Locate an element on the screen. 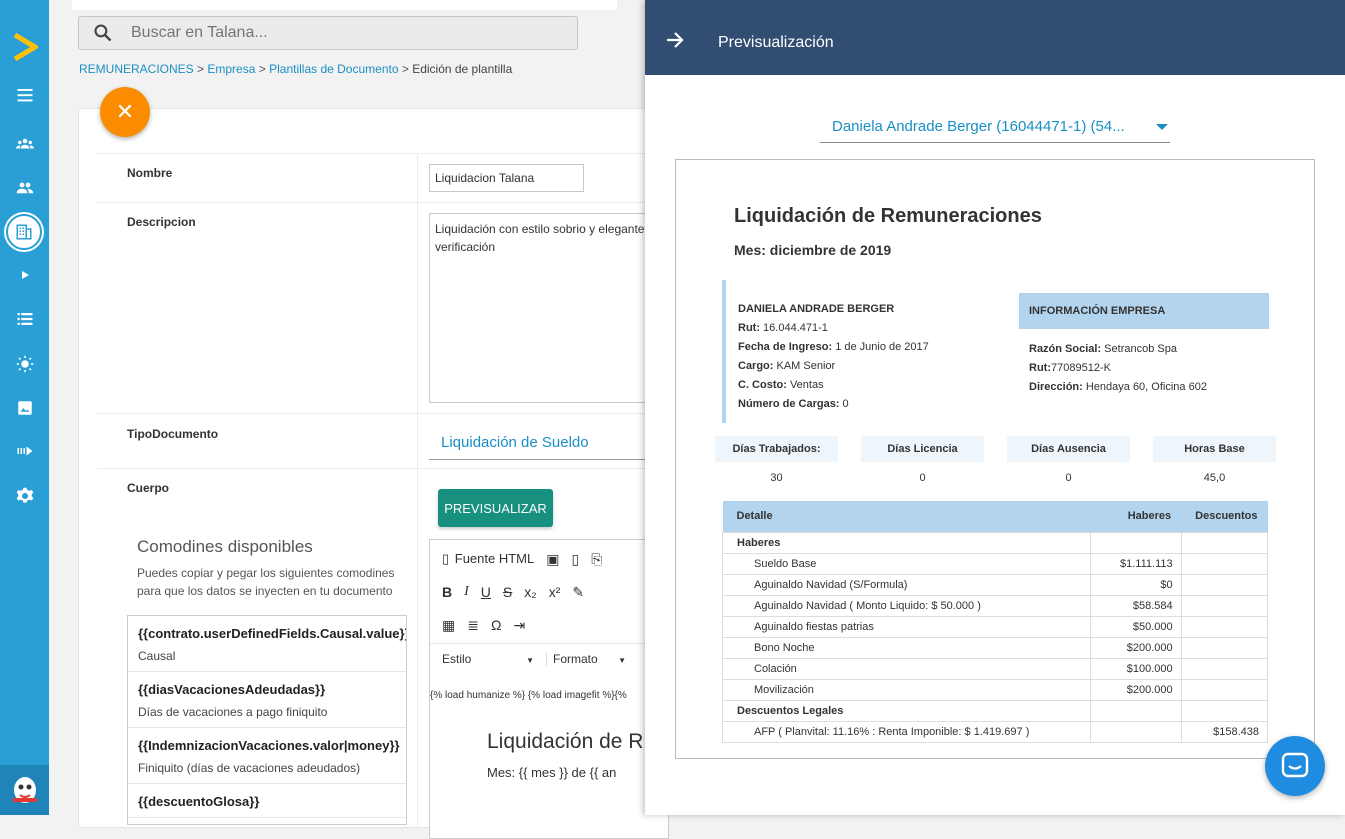 The height and width of the screenshot is (839, 1345). special-char-icon: Ω is located at coordinates (496, 625).